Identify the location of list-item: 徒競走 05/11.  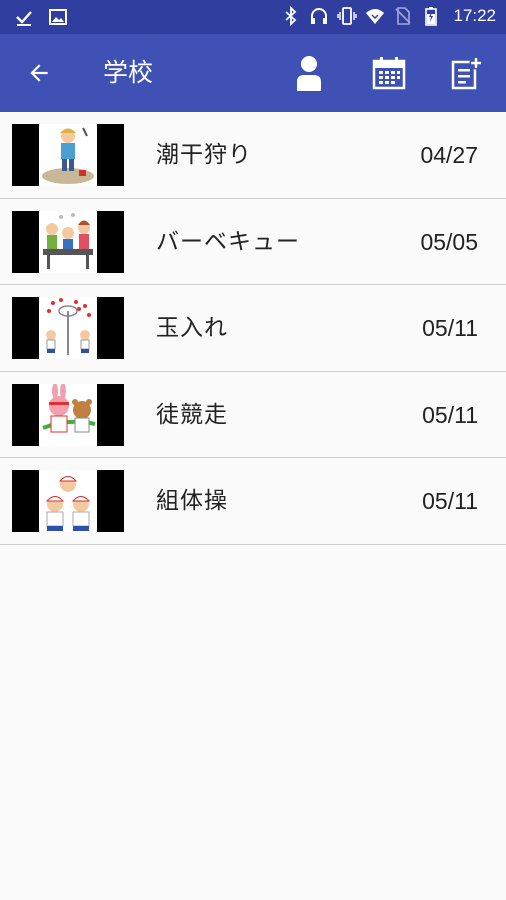
(253, 415).